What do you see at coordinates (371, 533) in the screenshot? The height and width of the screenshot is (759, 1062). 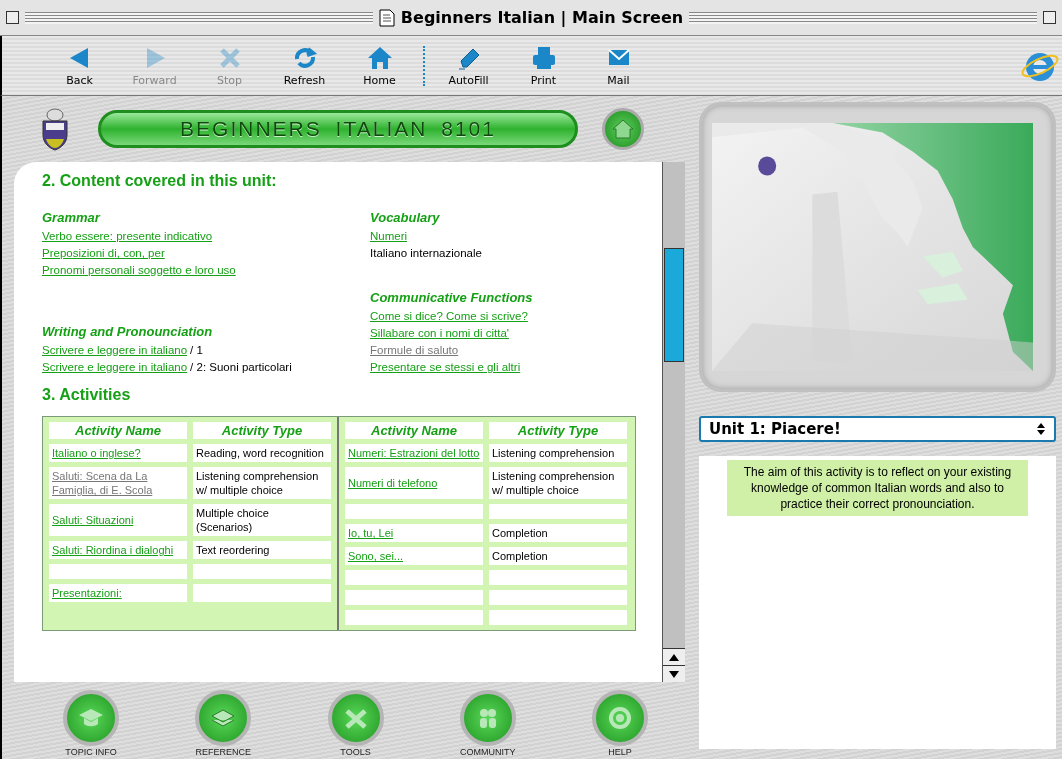 I see `activity-link: Io, tu, Lei` at bounding box center [371, 533].